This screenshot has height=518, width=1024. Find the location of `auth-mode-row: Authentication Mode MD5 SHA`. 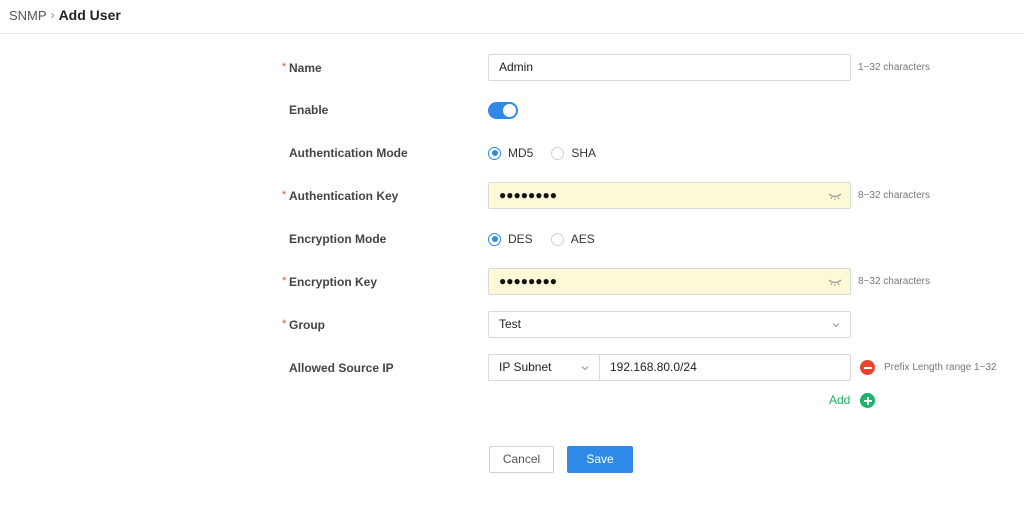

auth-mode-row: Authentication Mode MD5 SHA is located at coordinates (512, 153).